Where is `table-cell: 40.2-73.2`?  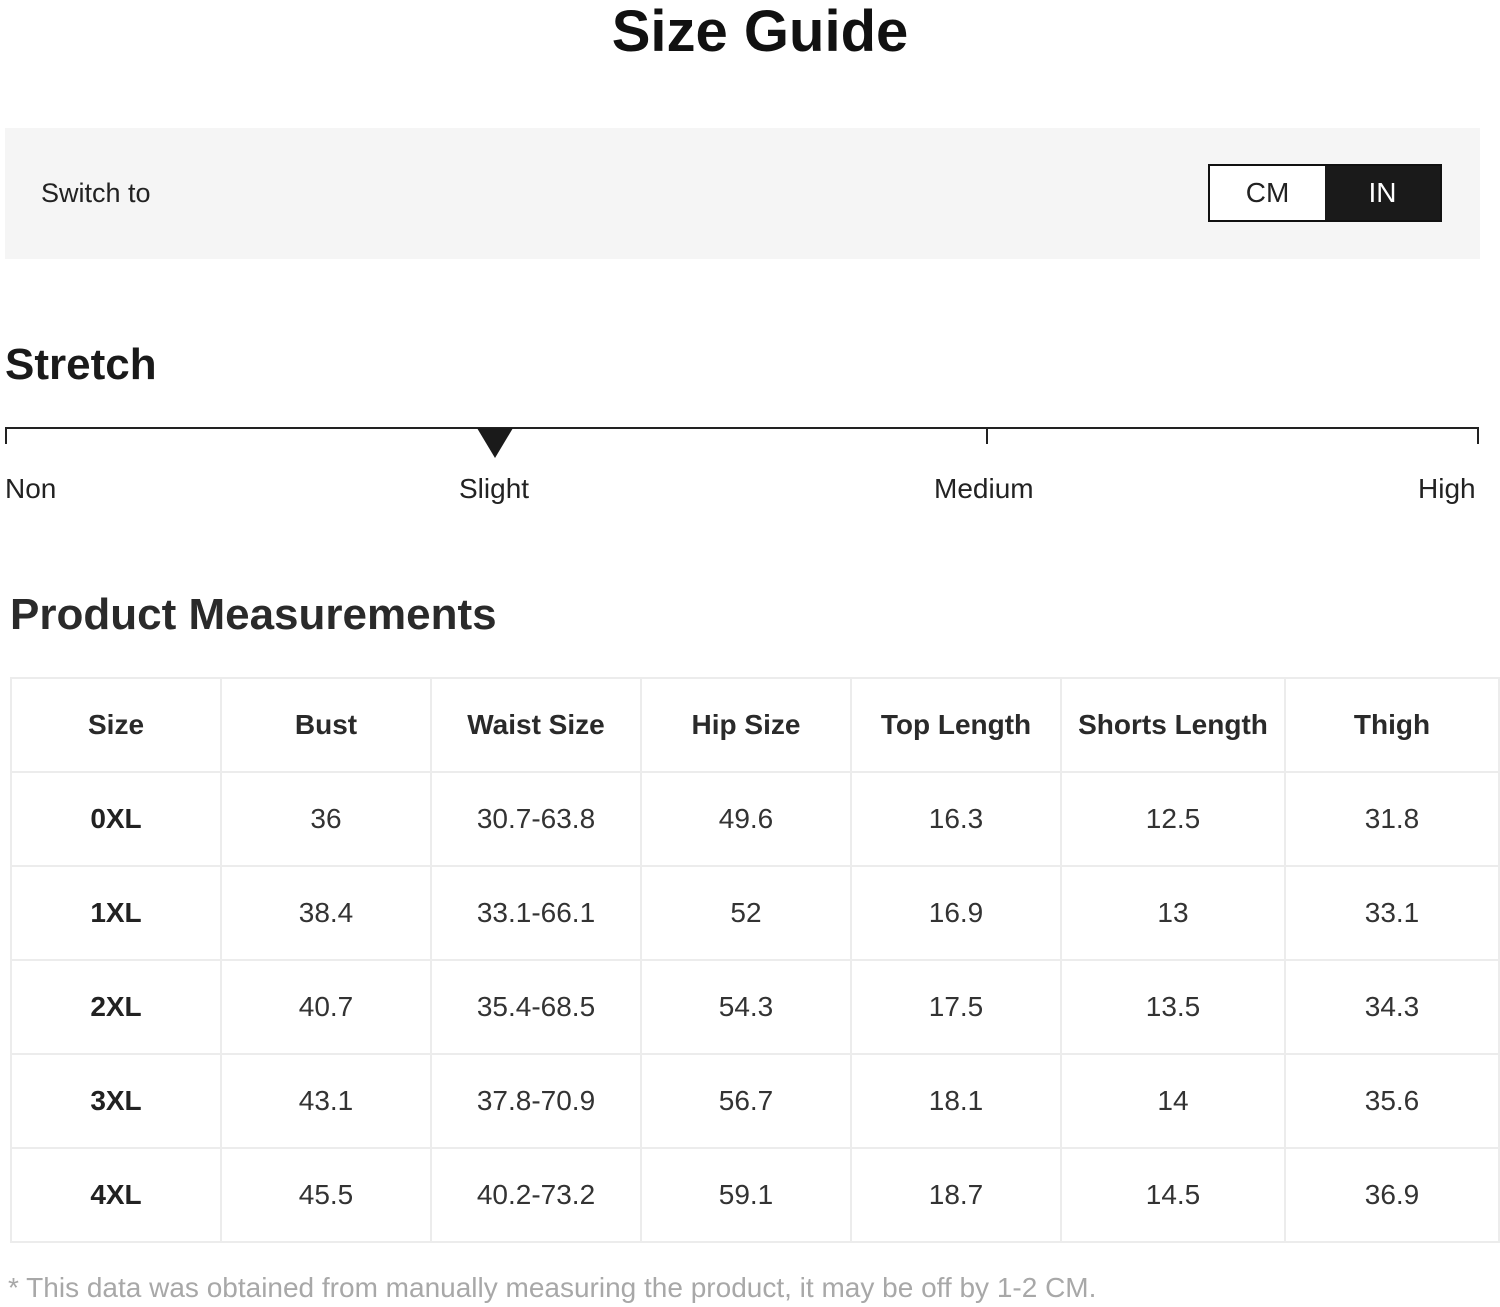 table-cell: 40.2-73.2 is located at coordinates (536, 1195).